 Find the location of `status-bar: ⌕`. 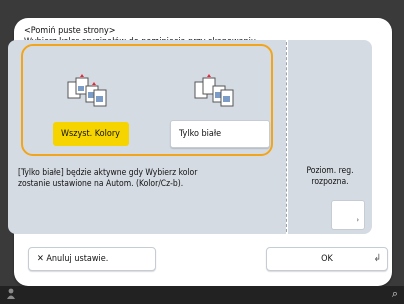

status-bar: ⌕ is located at coordinates (202, 295).